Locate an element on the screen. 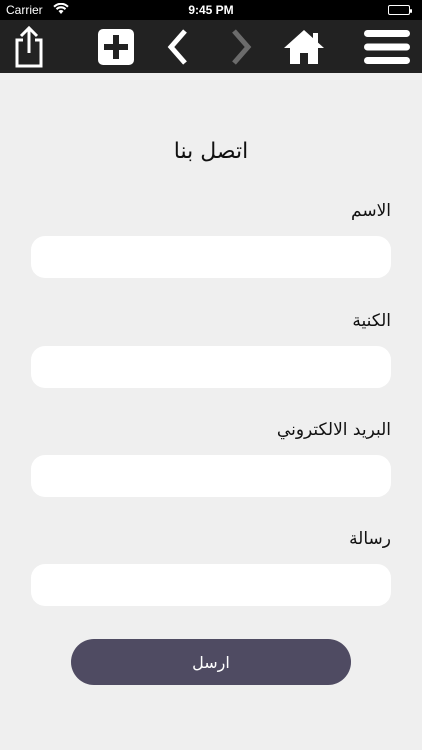 This screenshot has height=750, width=422. surname-field is located at coordinates (211, 367).